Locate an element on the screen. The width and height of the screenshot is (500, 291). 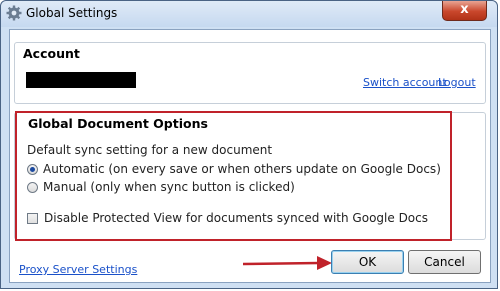
sync-setting-label: Default sync setting for a new document is located at coordinates (150, 150).